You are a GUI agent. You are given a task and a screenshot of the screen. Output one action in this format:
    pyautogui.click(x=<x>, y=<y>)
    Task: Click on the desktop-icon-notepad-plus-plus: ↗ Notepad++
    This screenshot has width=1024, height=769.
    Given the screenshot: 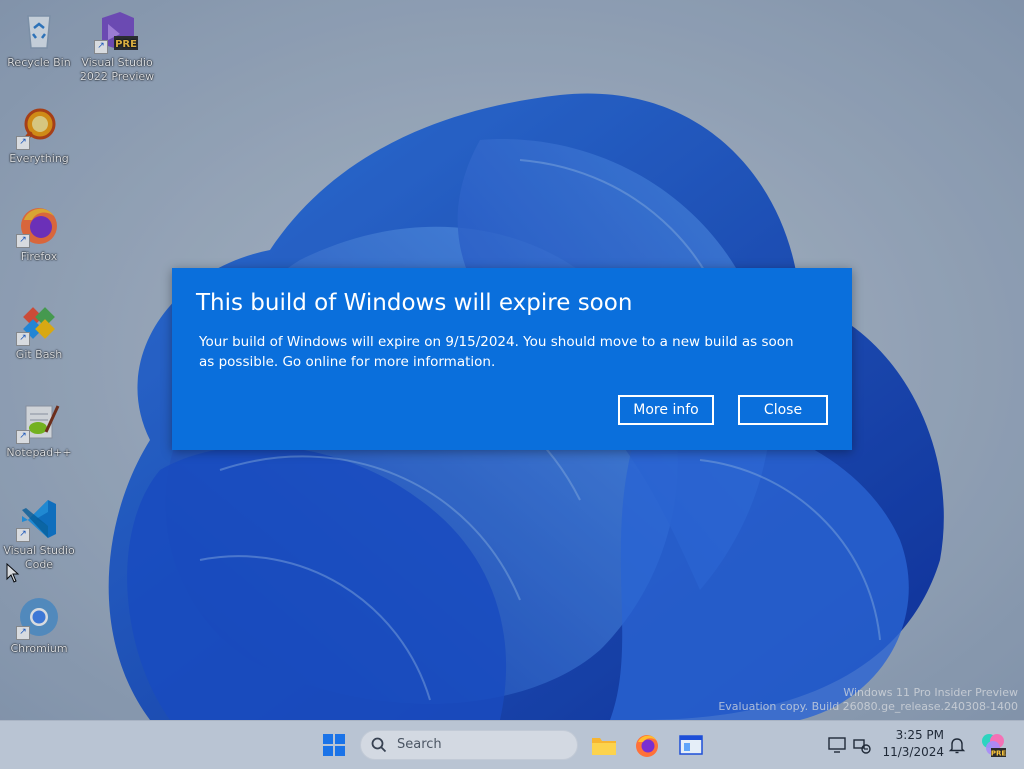 What is the action you would take?
    pyautogui.click(x=39, y=429)
    